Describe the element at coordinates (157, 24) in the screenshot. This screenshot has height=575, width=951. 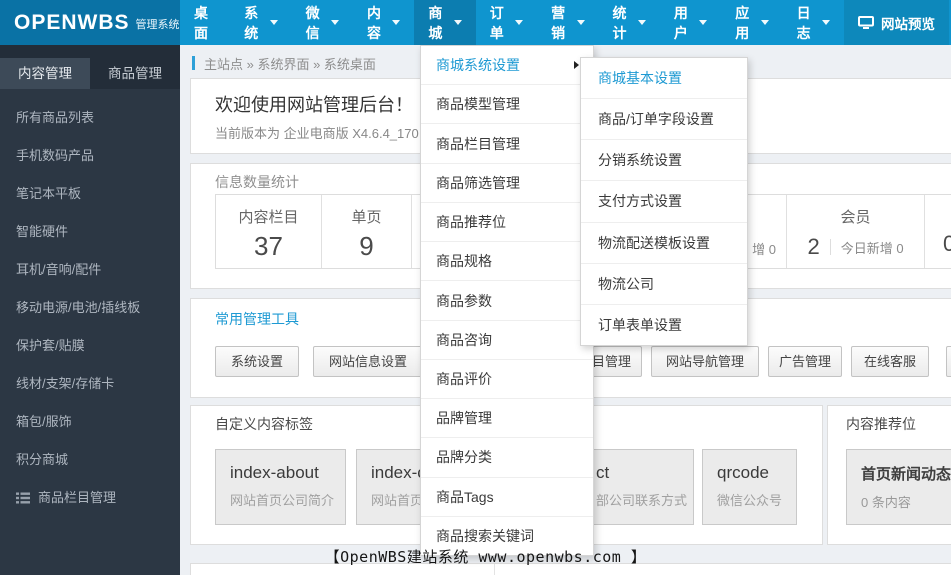
I see `logo-suffix: 管理系统` at that location.